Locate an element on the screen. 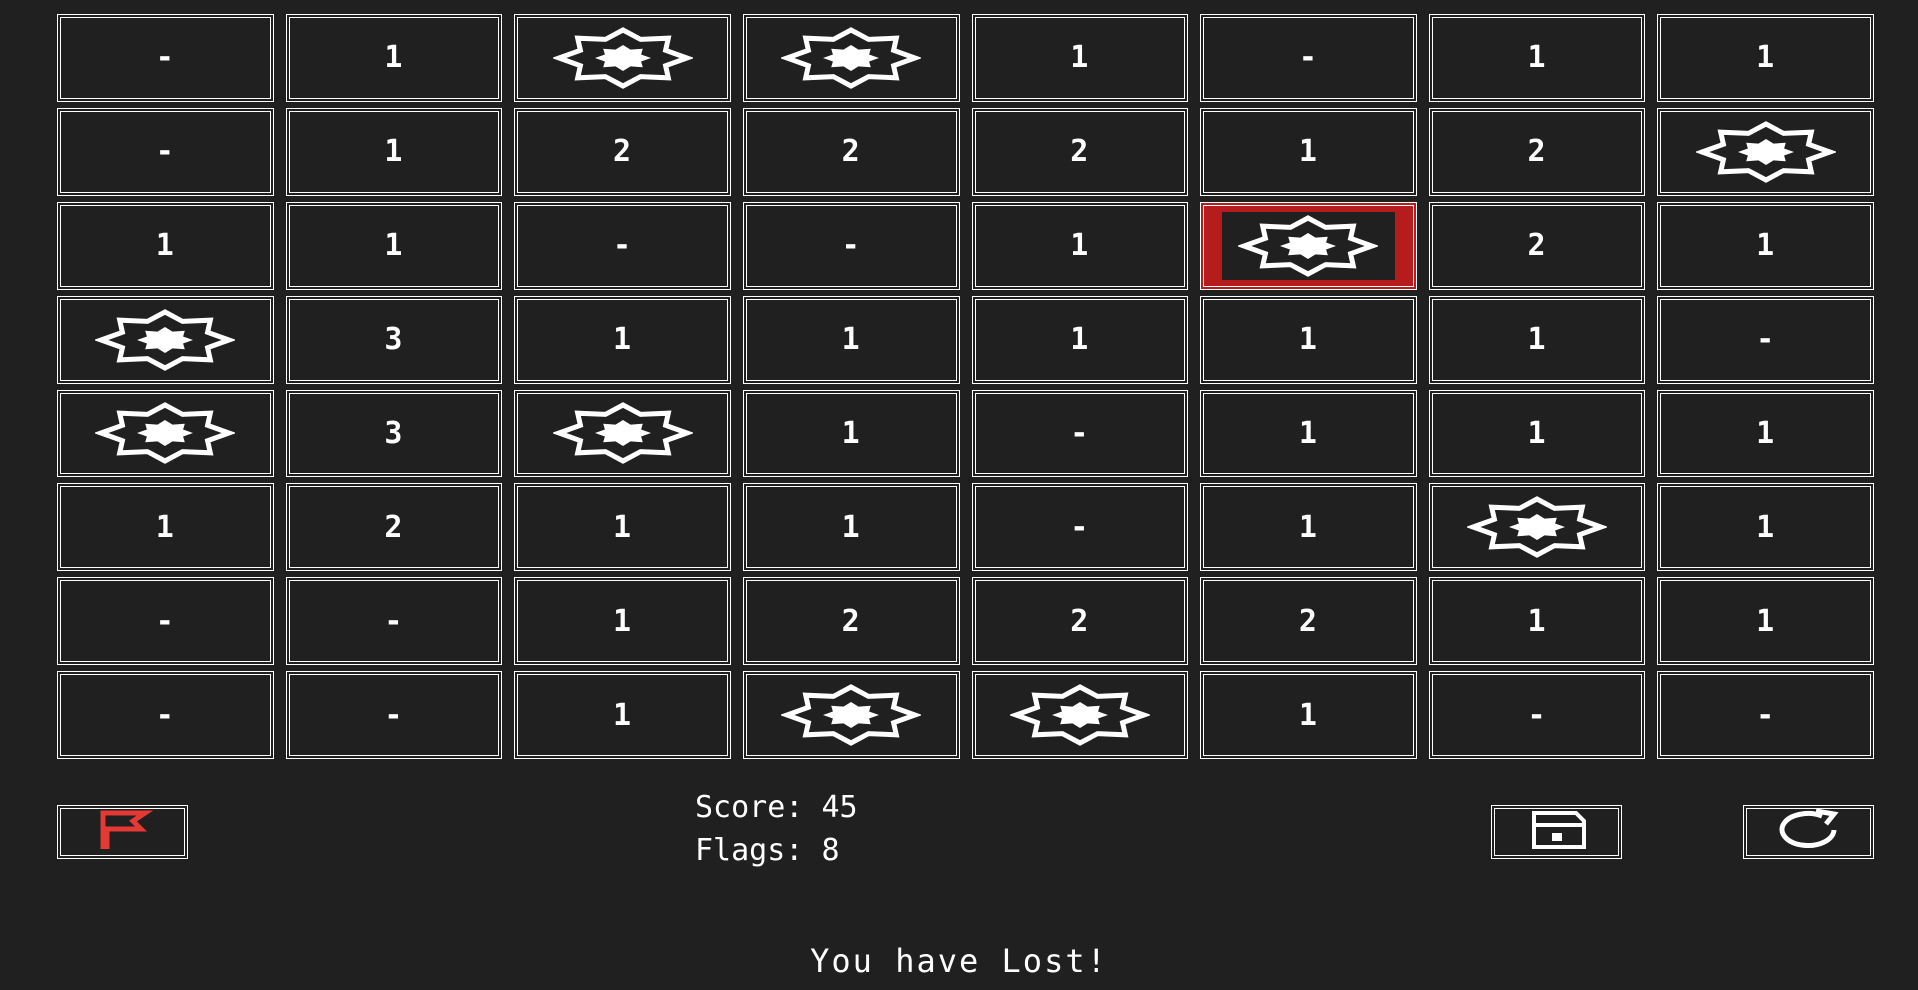  flag-mode-button is located at coordinates (122, 832).